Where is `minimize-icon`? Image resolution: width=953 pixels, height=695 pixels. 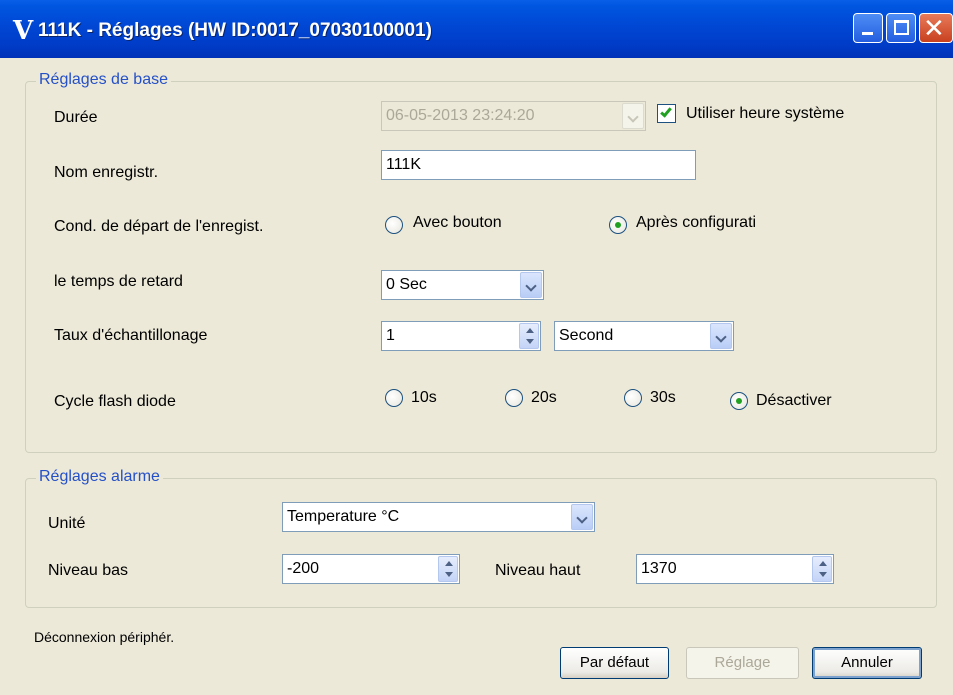
minimize-icon is located at coordinates (867, 33).